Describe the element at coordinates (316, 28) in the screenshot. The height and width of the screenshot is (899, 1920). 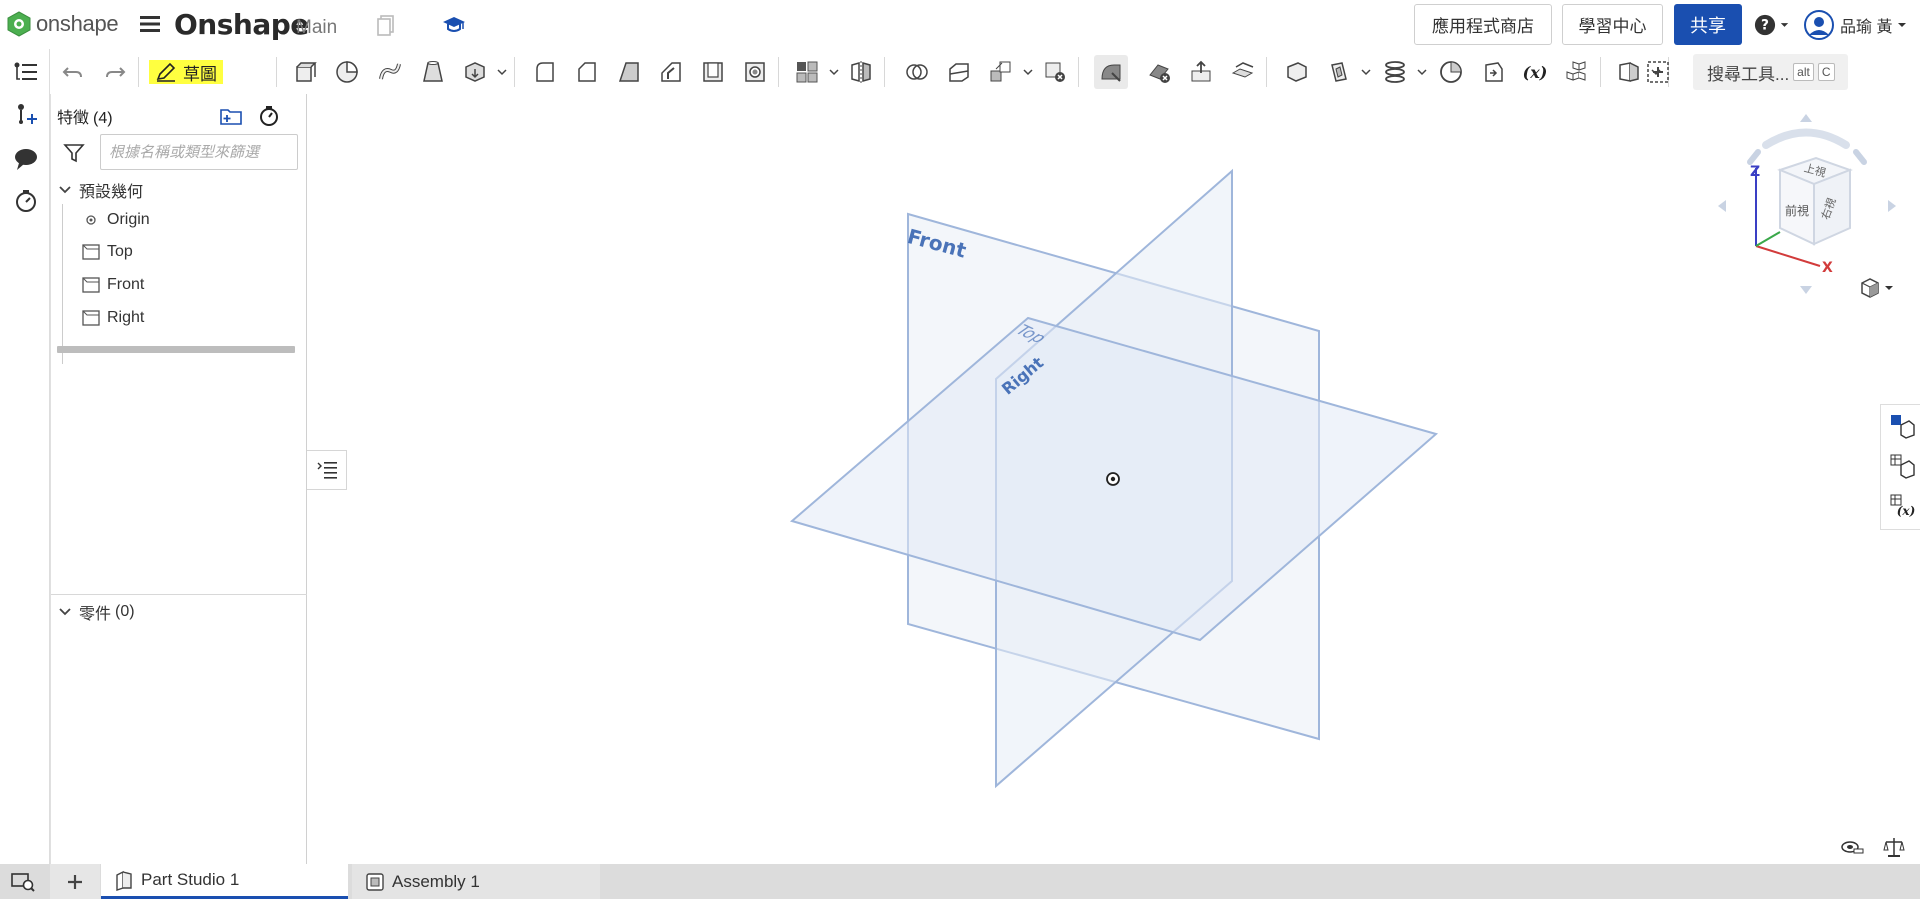
I see `branch-name: Main` at that location.